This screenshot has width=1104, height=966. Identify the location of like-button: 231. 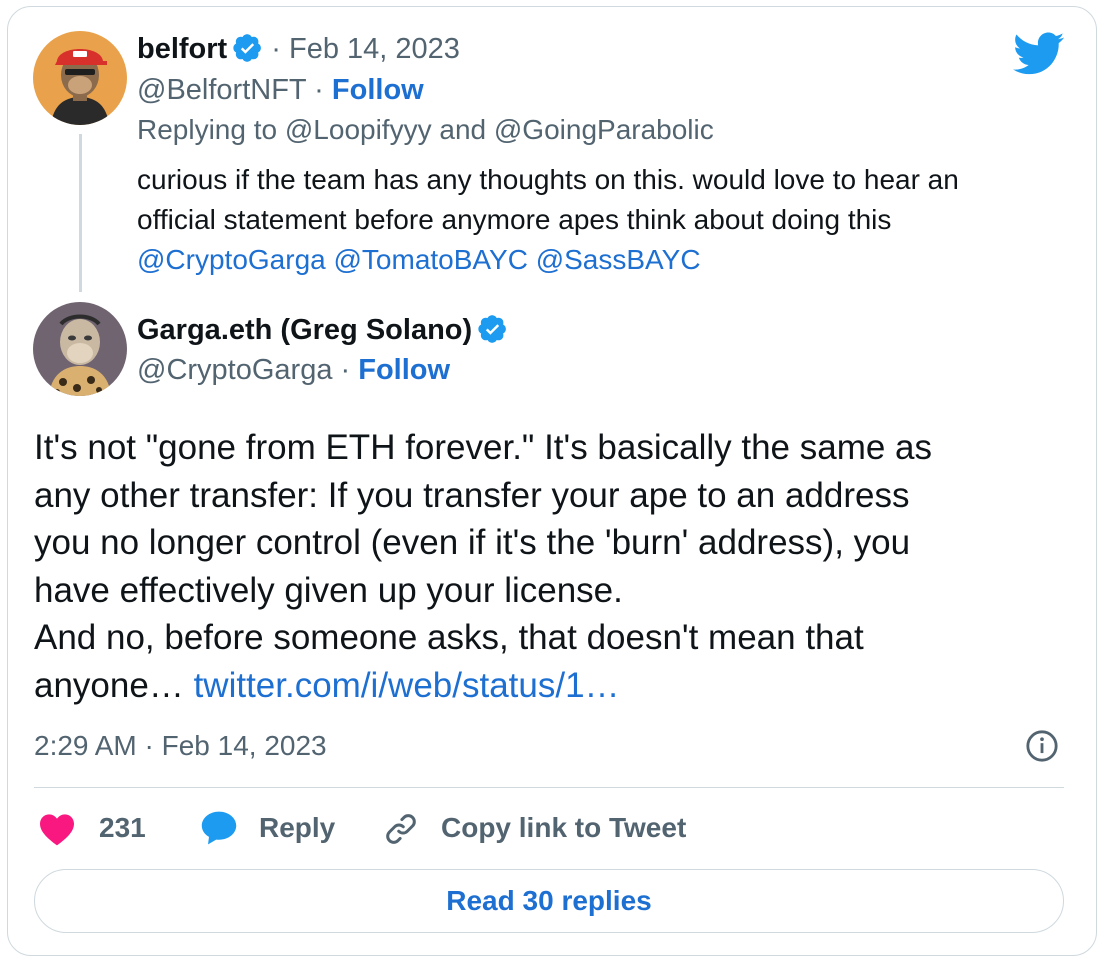
(98, 828).